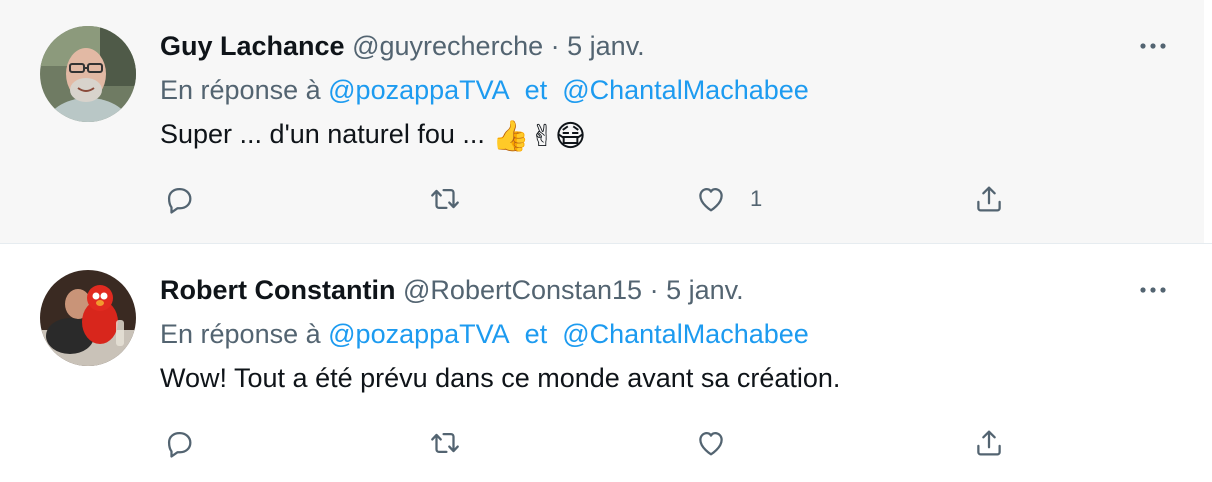 The width and height of the screenshot is (1212, 482). I want to click on tweet-header: Guy Lachance @guyrecherche · 5 janv., so click(402, 46).